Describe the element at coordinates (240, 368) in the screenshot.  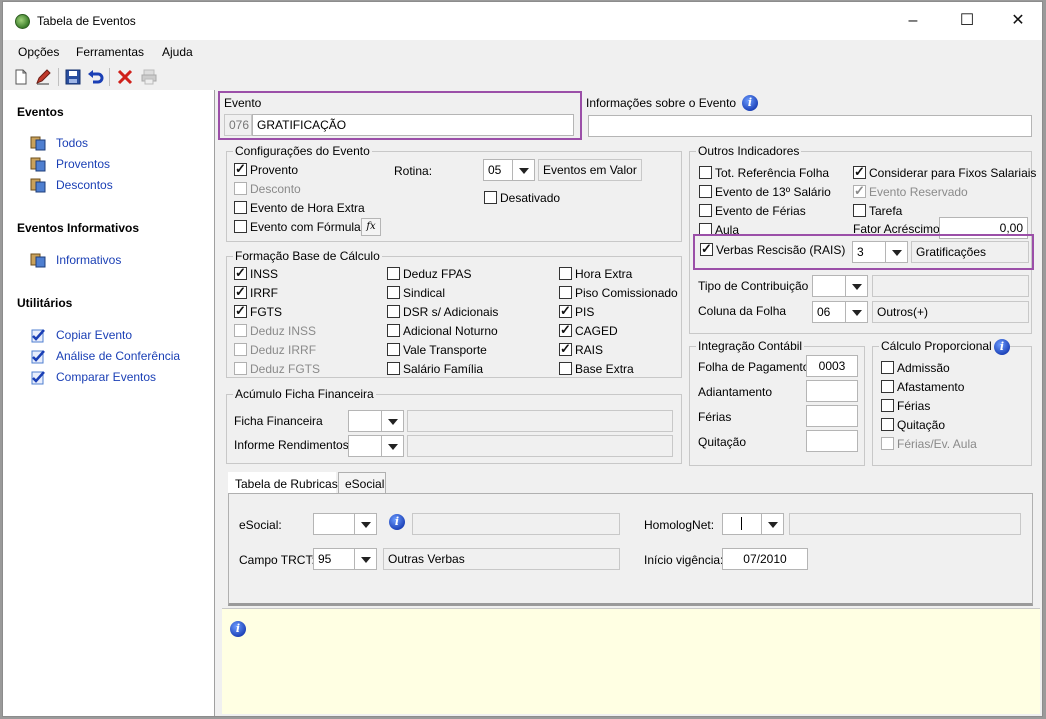
I see `deduz-fgts-checkbox` at that location.